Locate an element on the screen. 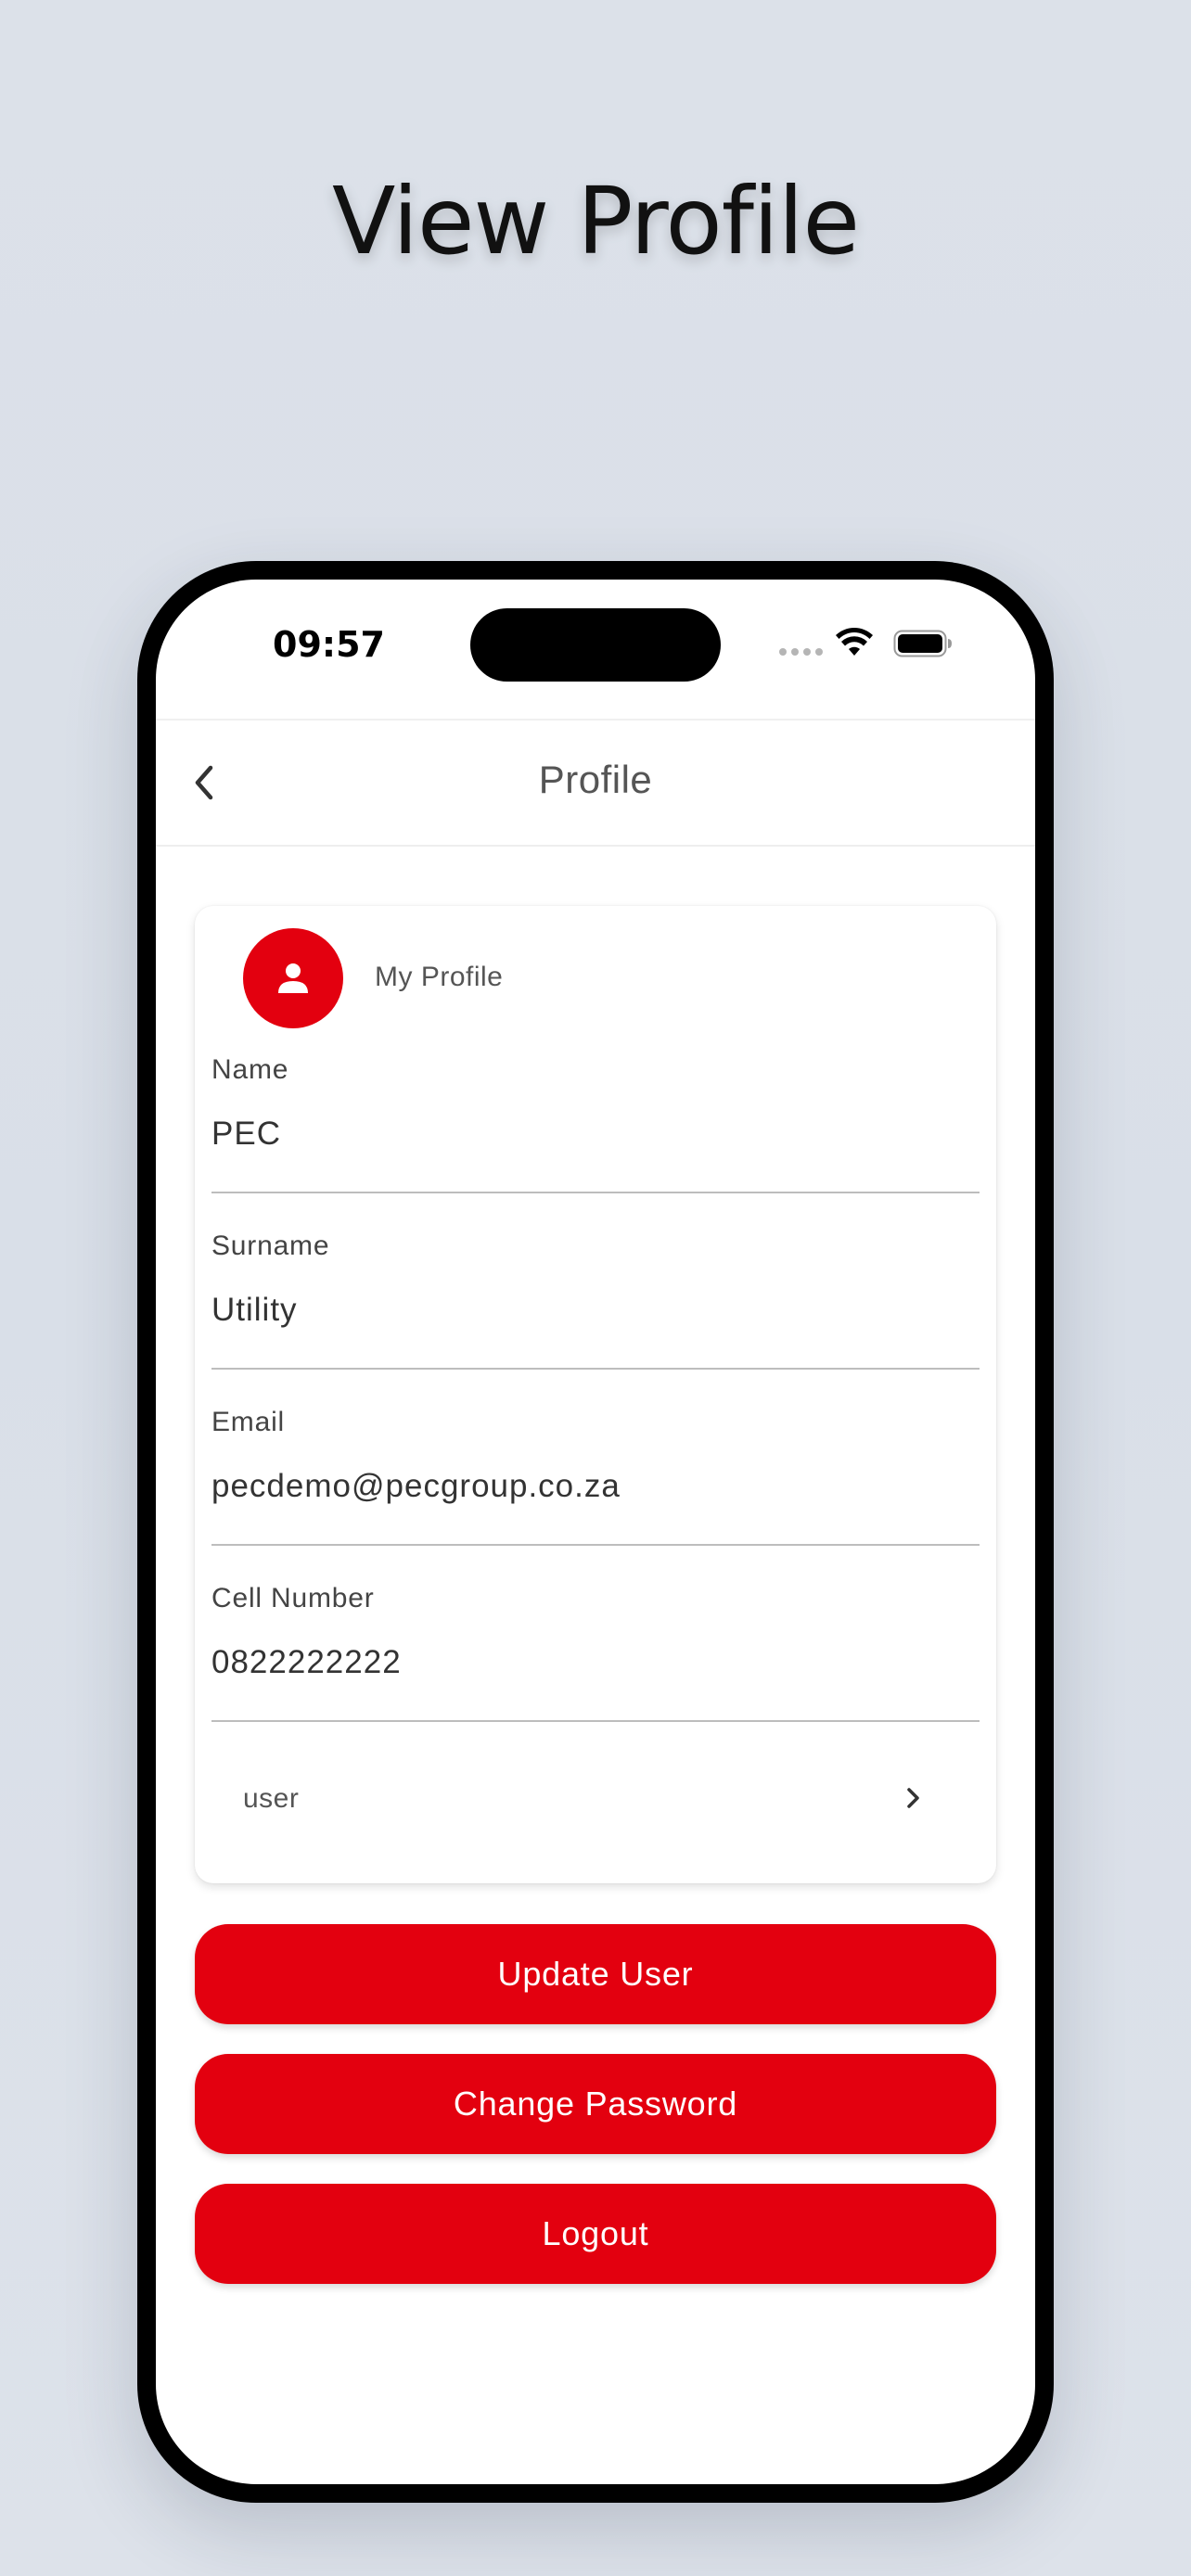 The width and height of the screenshot is (1191, 2576). page-title: Profile is located at coordinates (595, 779).